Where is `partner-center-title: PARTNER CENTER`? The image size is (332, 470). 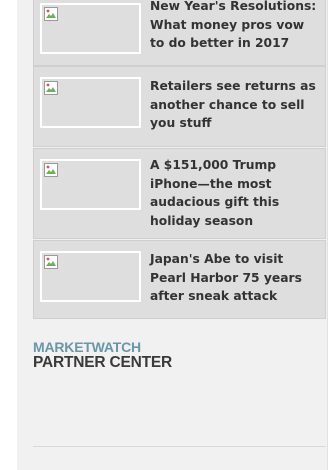 partner-center-title: PARTNER CENTER is located at coordinates (103, 362).